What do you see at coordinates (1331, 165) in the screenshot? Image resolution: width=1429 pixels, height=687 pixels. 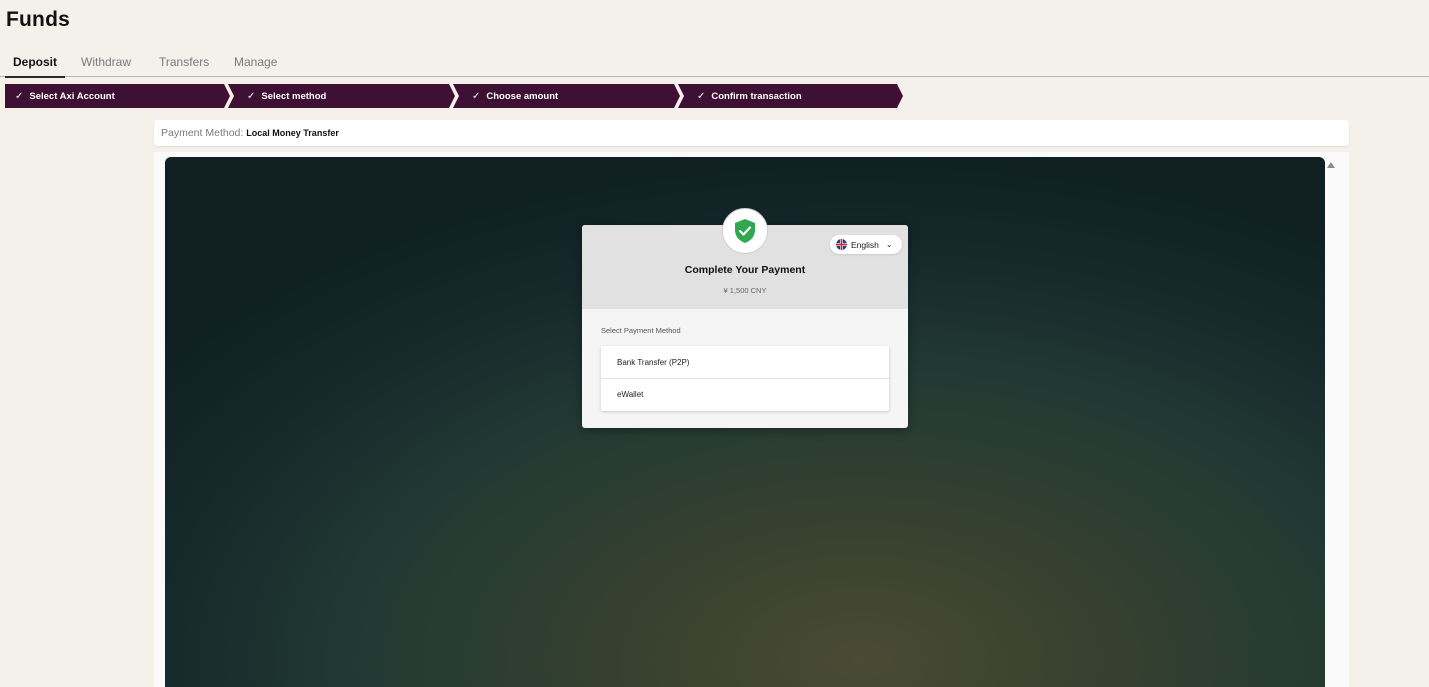 I see `scroll-up-arrow` at bounding box center [1331, 165].